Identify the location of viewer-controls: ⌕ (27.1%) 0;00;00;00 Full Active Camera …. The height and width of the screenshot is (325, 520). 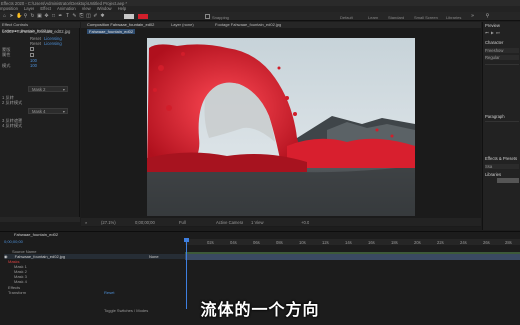
(281, 222).